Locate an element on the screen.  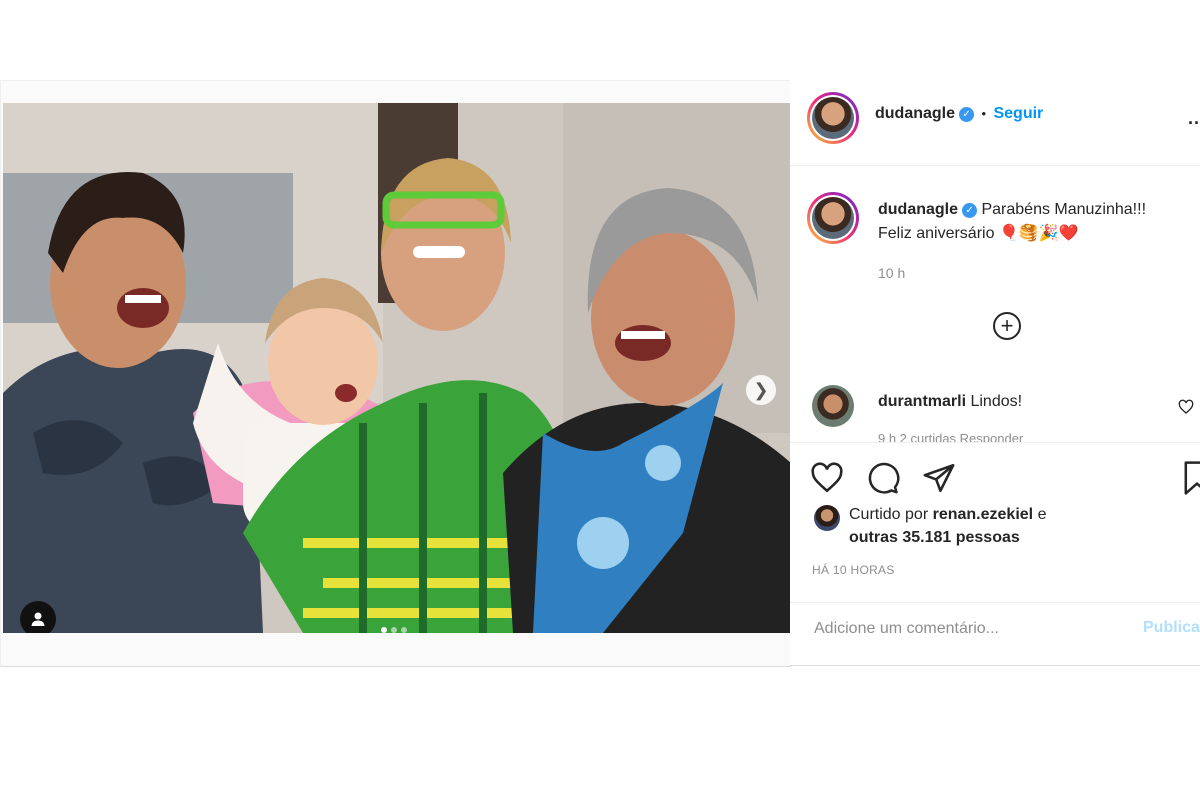
comment-meta: 9 h 2 curtidas Responder is located at coordinates (951, 436).